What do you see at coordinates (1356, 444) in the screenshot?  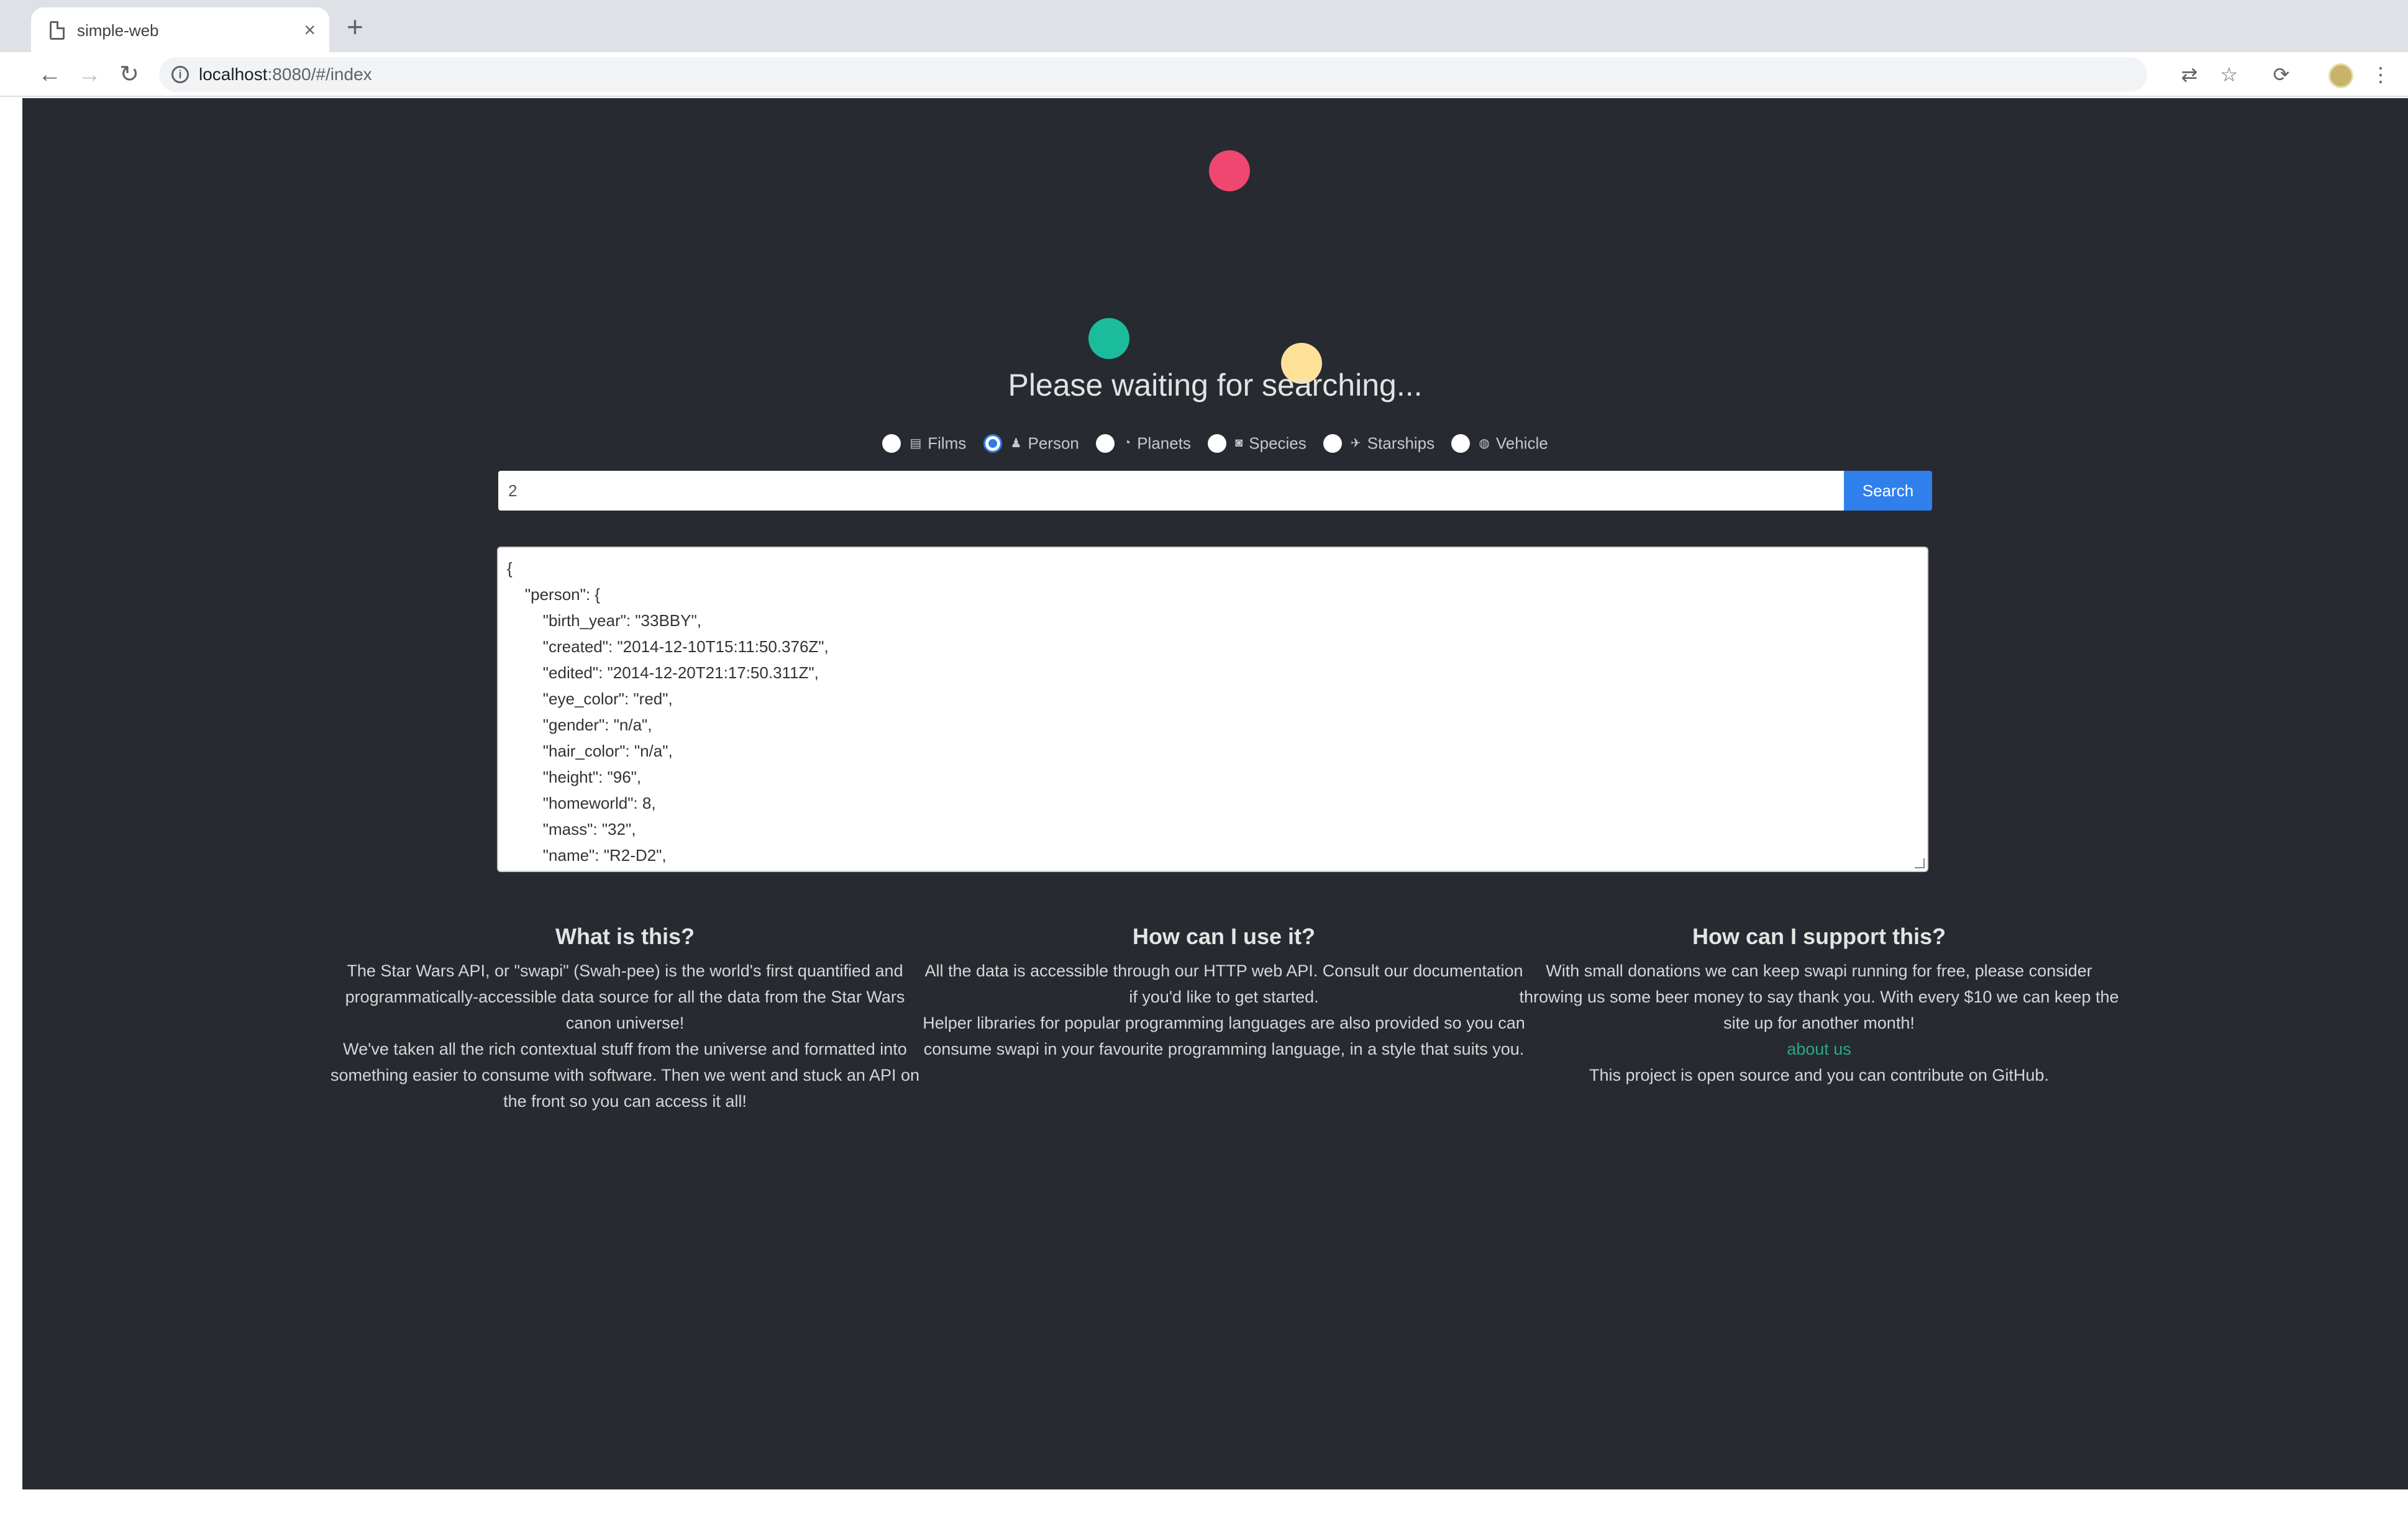 I see `starship-icon: ✈` at bounding box center [1356, 444].